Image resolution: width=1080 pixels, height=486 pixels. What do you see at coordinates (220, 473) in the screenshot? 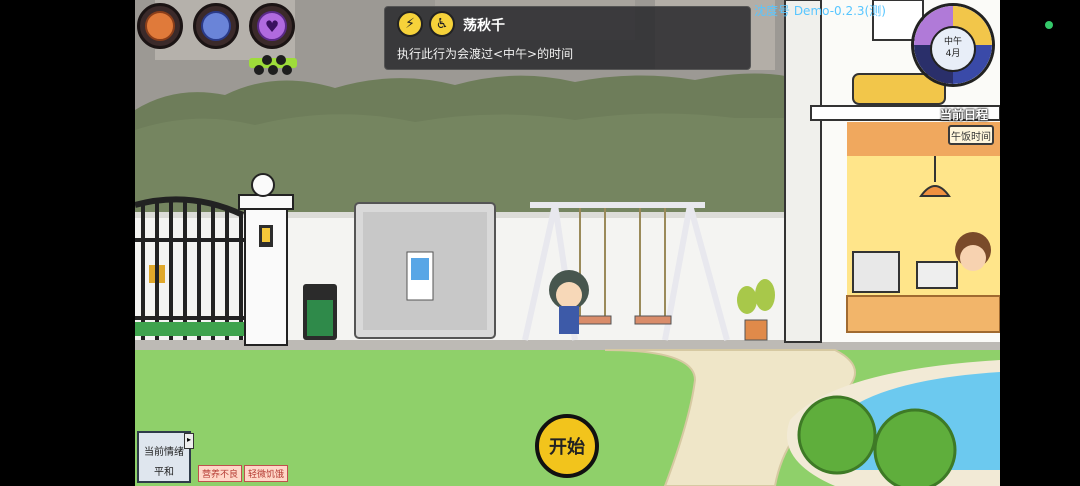
I see `status-tag: 营养不良` at bounding box center [220, 473].